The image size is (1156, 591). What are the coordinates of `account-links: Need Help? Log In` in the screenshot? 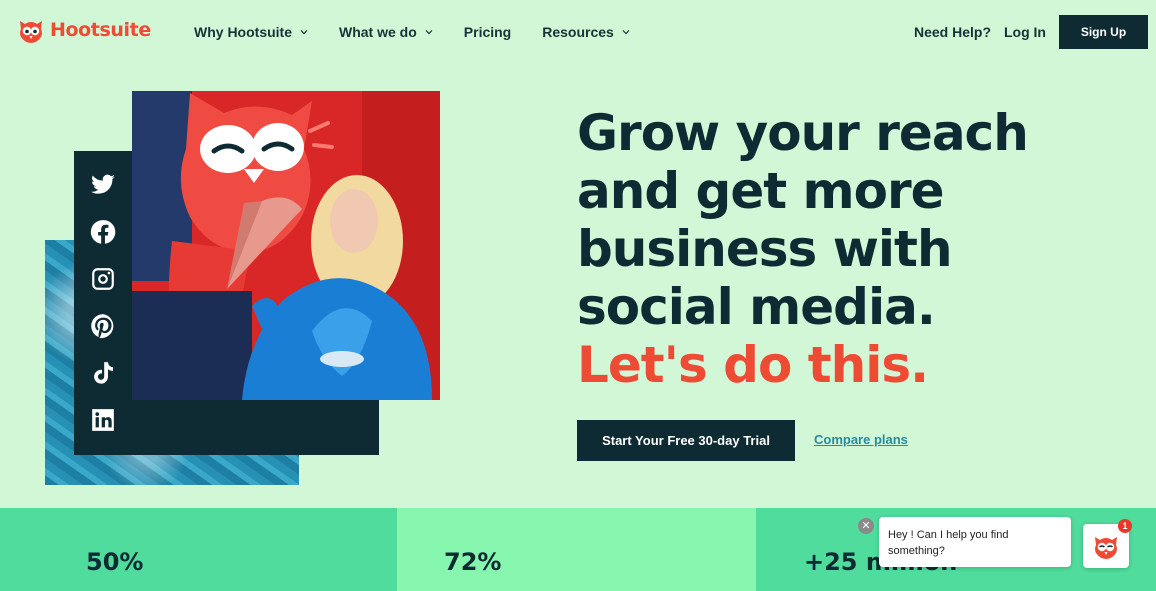 It's located at (980, 32).